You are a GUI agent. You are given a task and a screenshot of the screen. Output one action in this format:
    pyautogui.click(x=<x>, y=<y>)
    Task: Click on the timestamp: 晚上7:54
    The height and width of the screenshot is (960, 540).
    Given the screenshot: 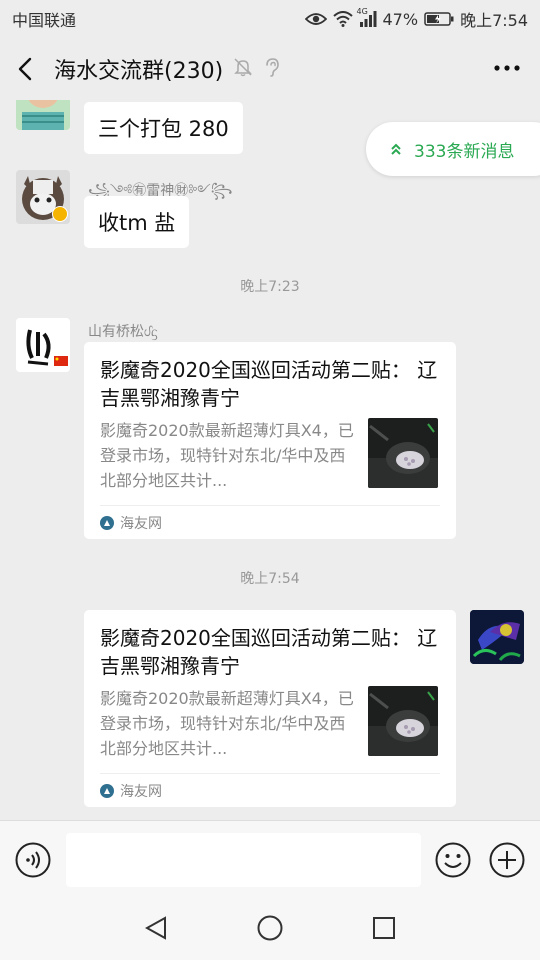 What is the action you would take?
    pyautogui.click(x=270, y=579)
    